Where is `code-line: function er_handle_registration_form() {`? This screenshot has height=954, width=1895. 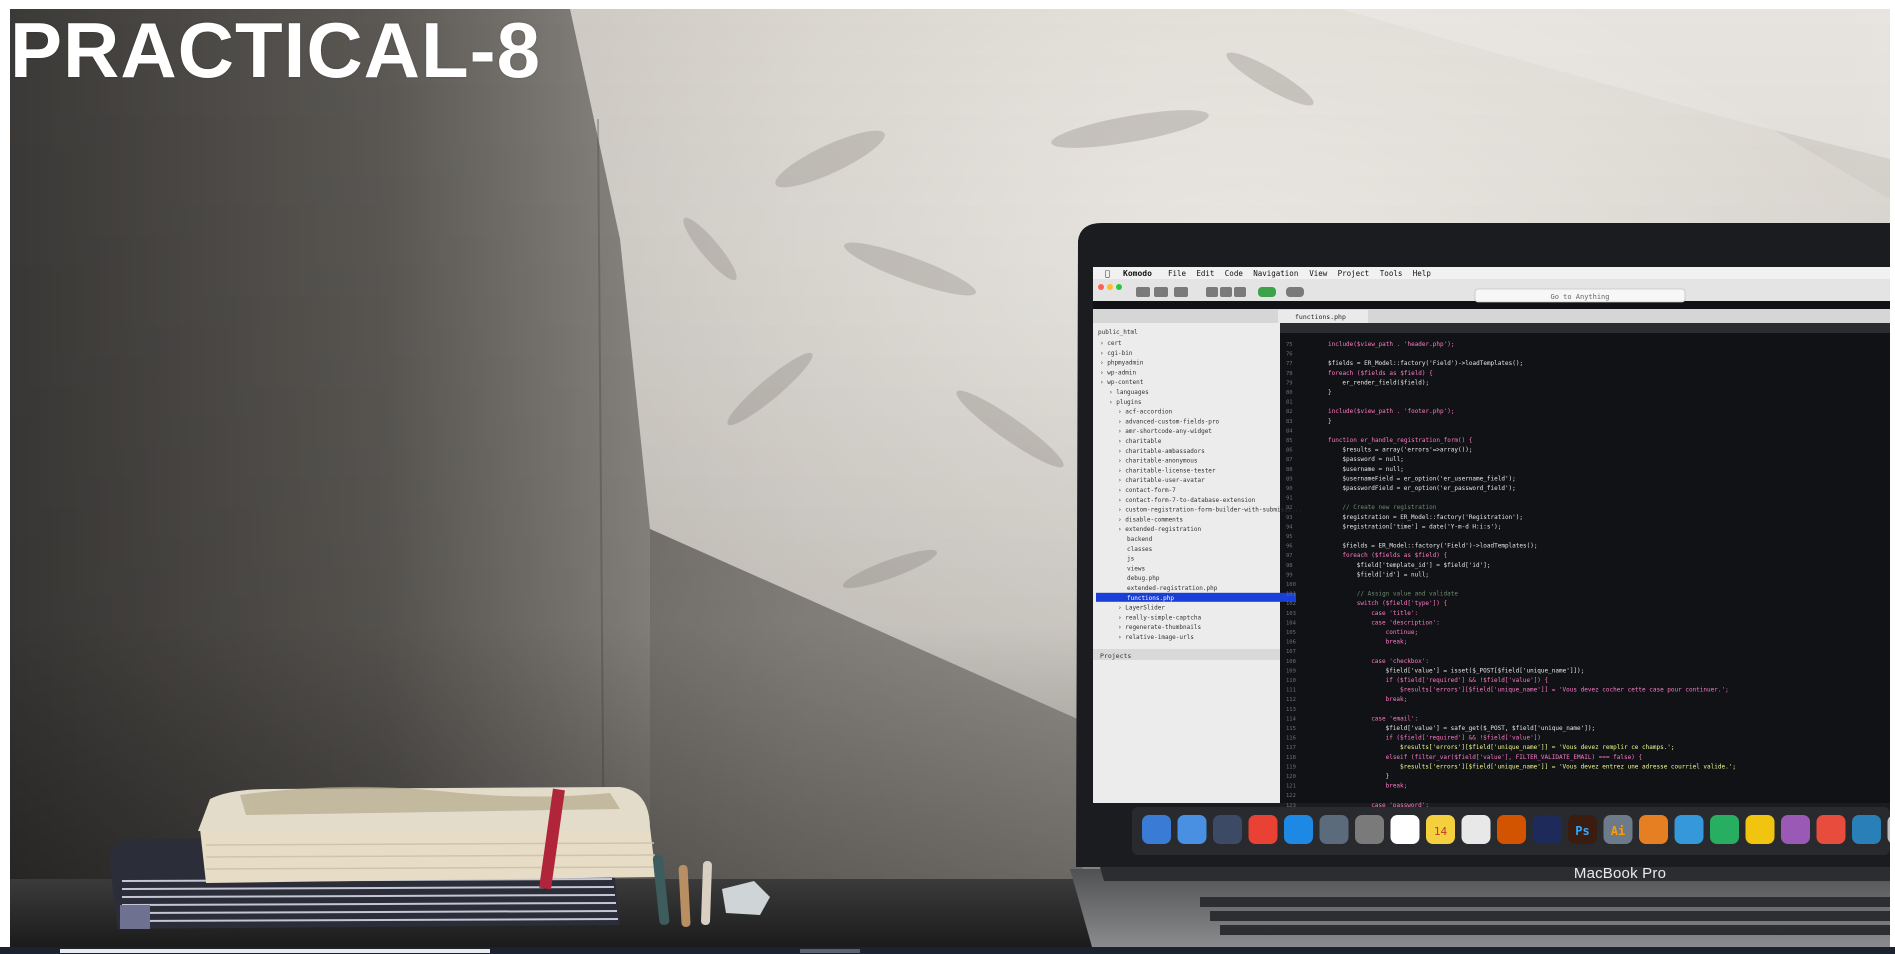 code-line: function er_handle_registration_form() { is located at coordinates (1400, 440).